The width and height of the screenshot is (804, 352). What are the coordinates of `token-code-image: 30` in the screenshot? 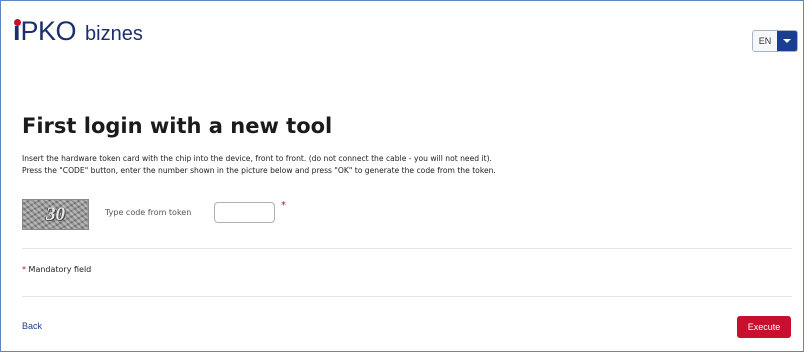 It's located at (55, 214).